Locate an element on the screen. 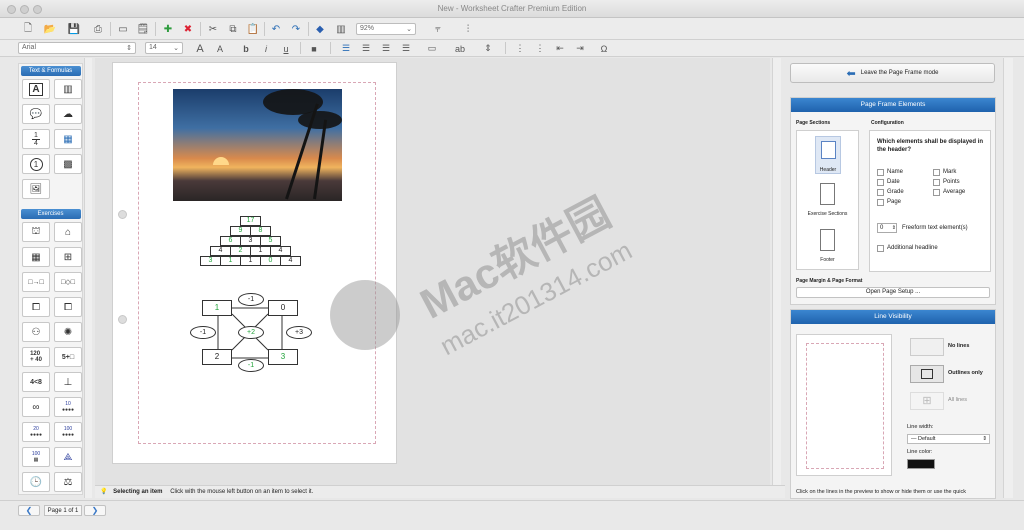 This screenshot has width=1024, height=530. thought-bubble-icon: ☁ is located at coordinates (68, 114).